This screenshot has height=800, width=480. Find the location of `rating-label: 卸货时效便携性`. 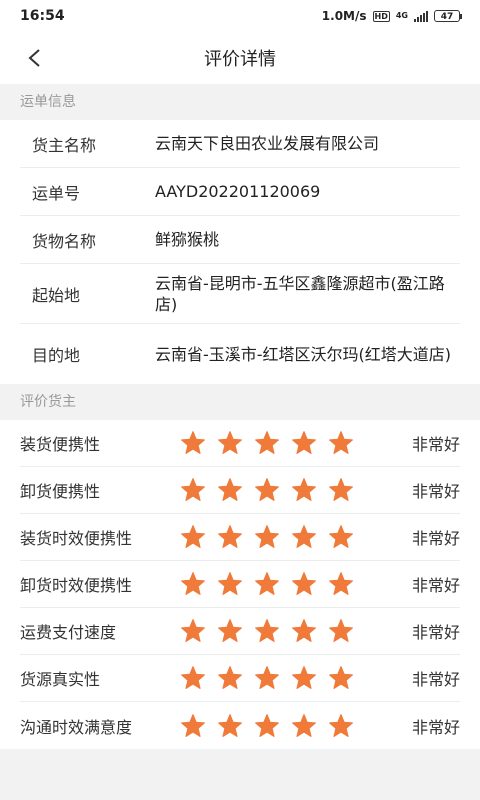

rating-label: 卸货时效便携性 is located at coordinates (76, 585).